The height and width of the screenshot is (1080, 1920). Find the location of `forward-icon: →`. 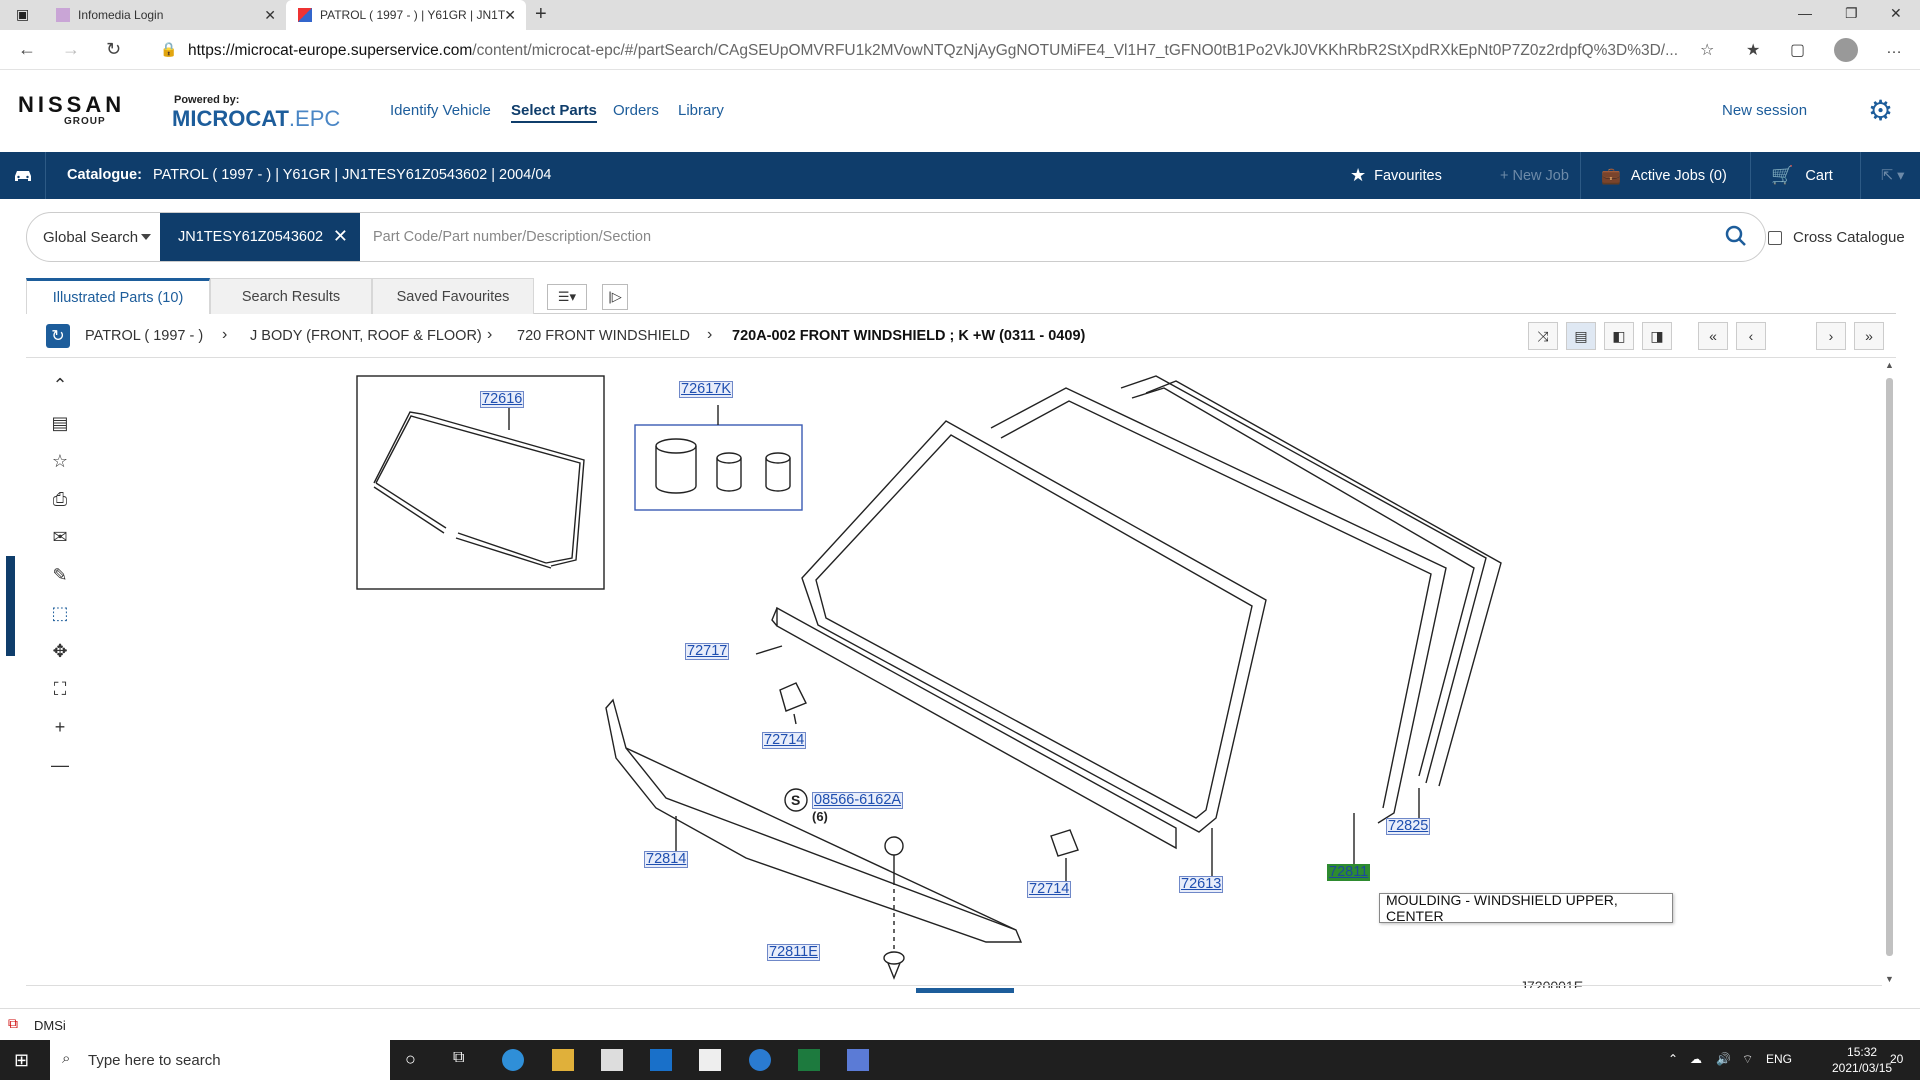

forward-icon: → is located at coordinates (71, 49).